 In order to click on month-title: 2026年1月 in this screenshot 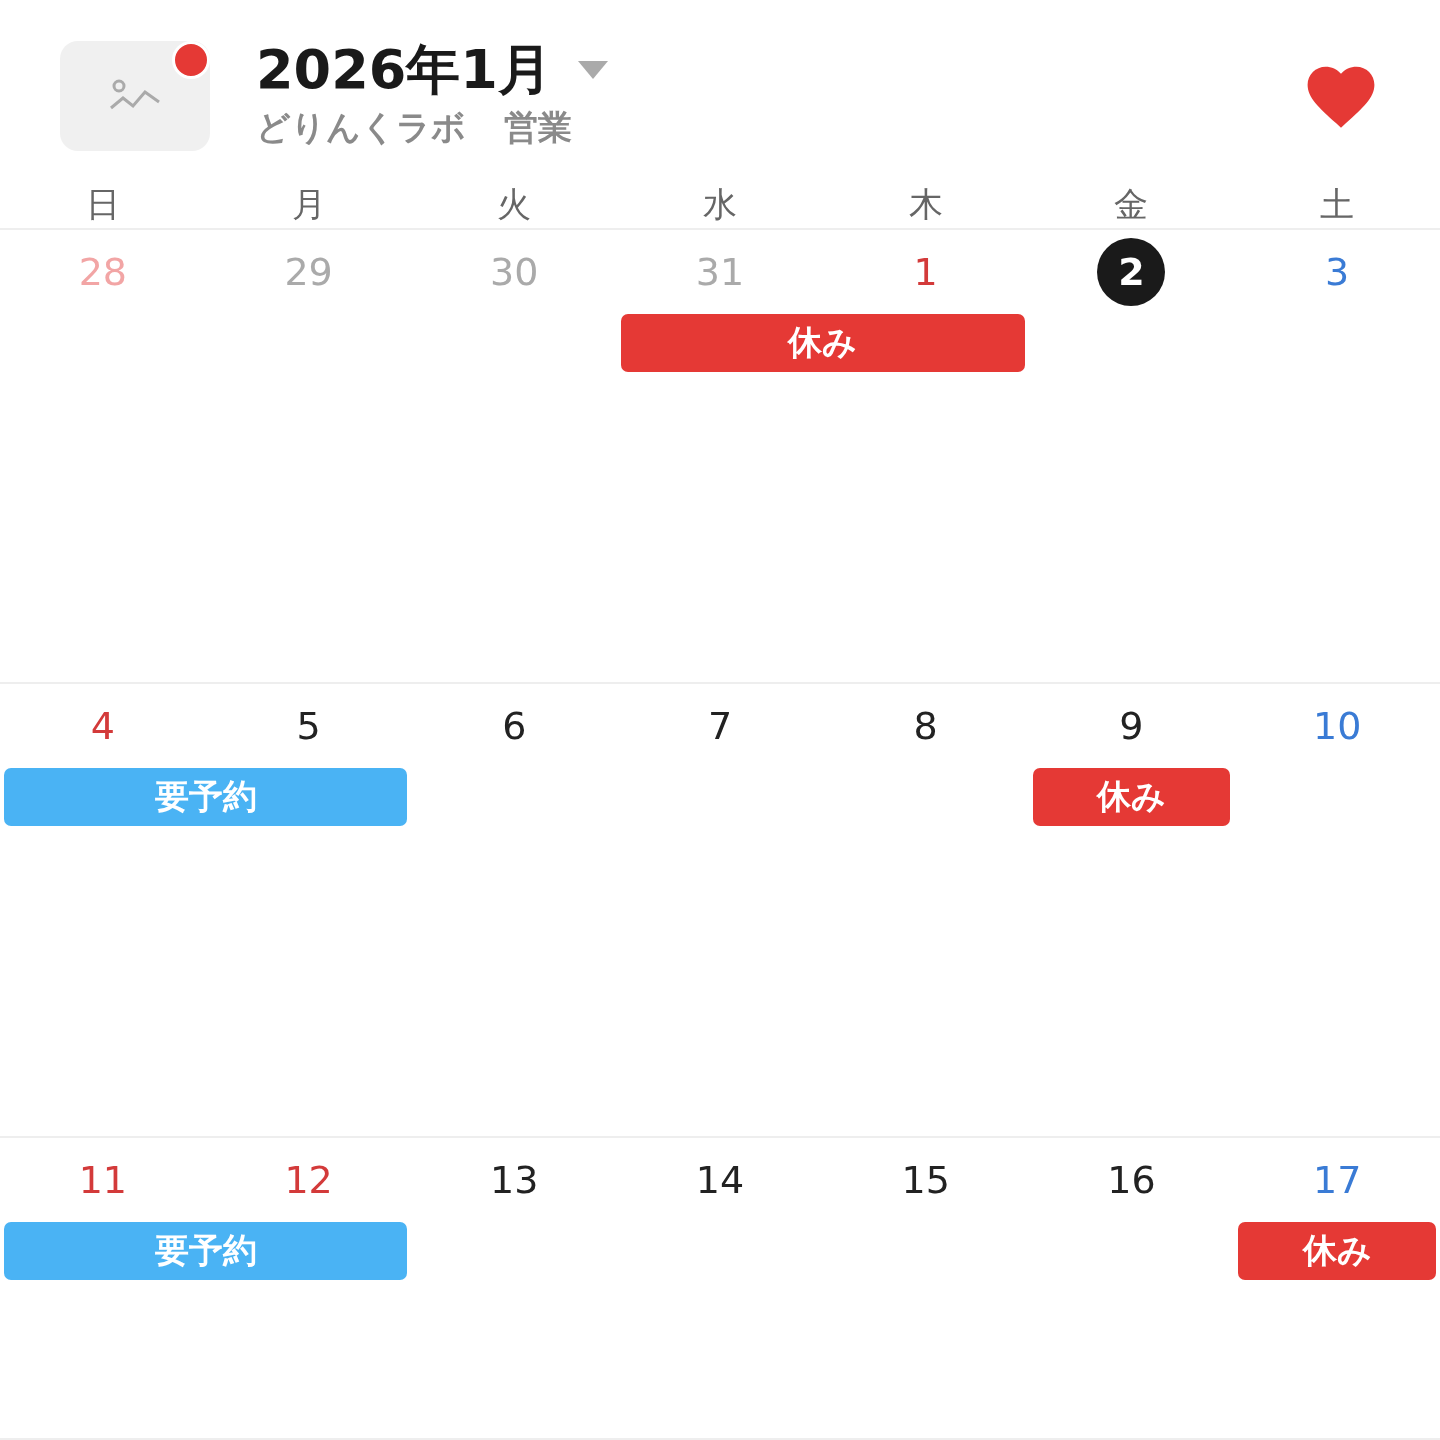, I will do `click(404, 70)`.